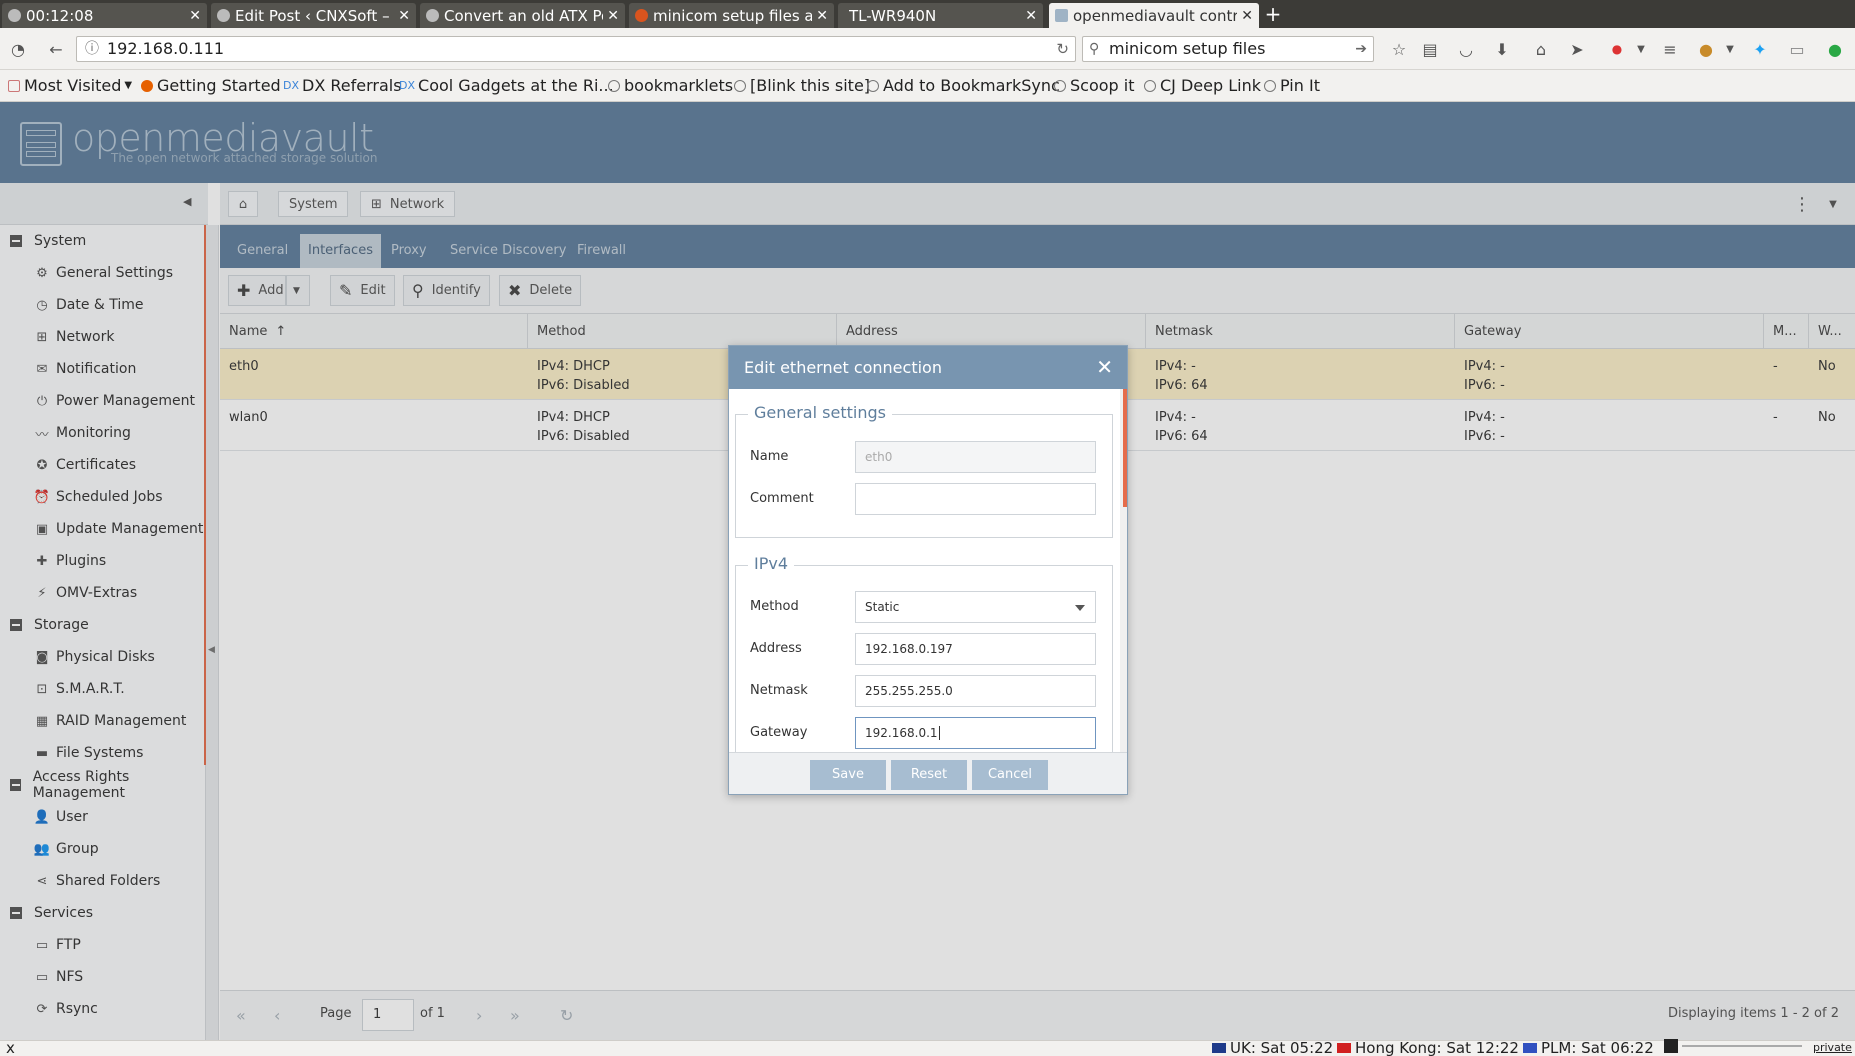  What do you see at coordinates (1706, 49) in the screenshot?
I see `extension-icon: ●` at bounding box center [1706, 49].